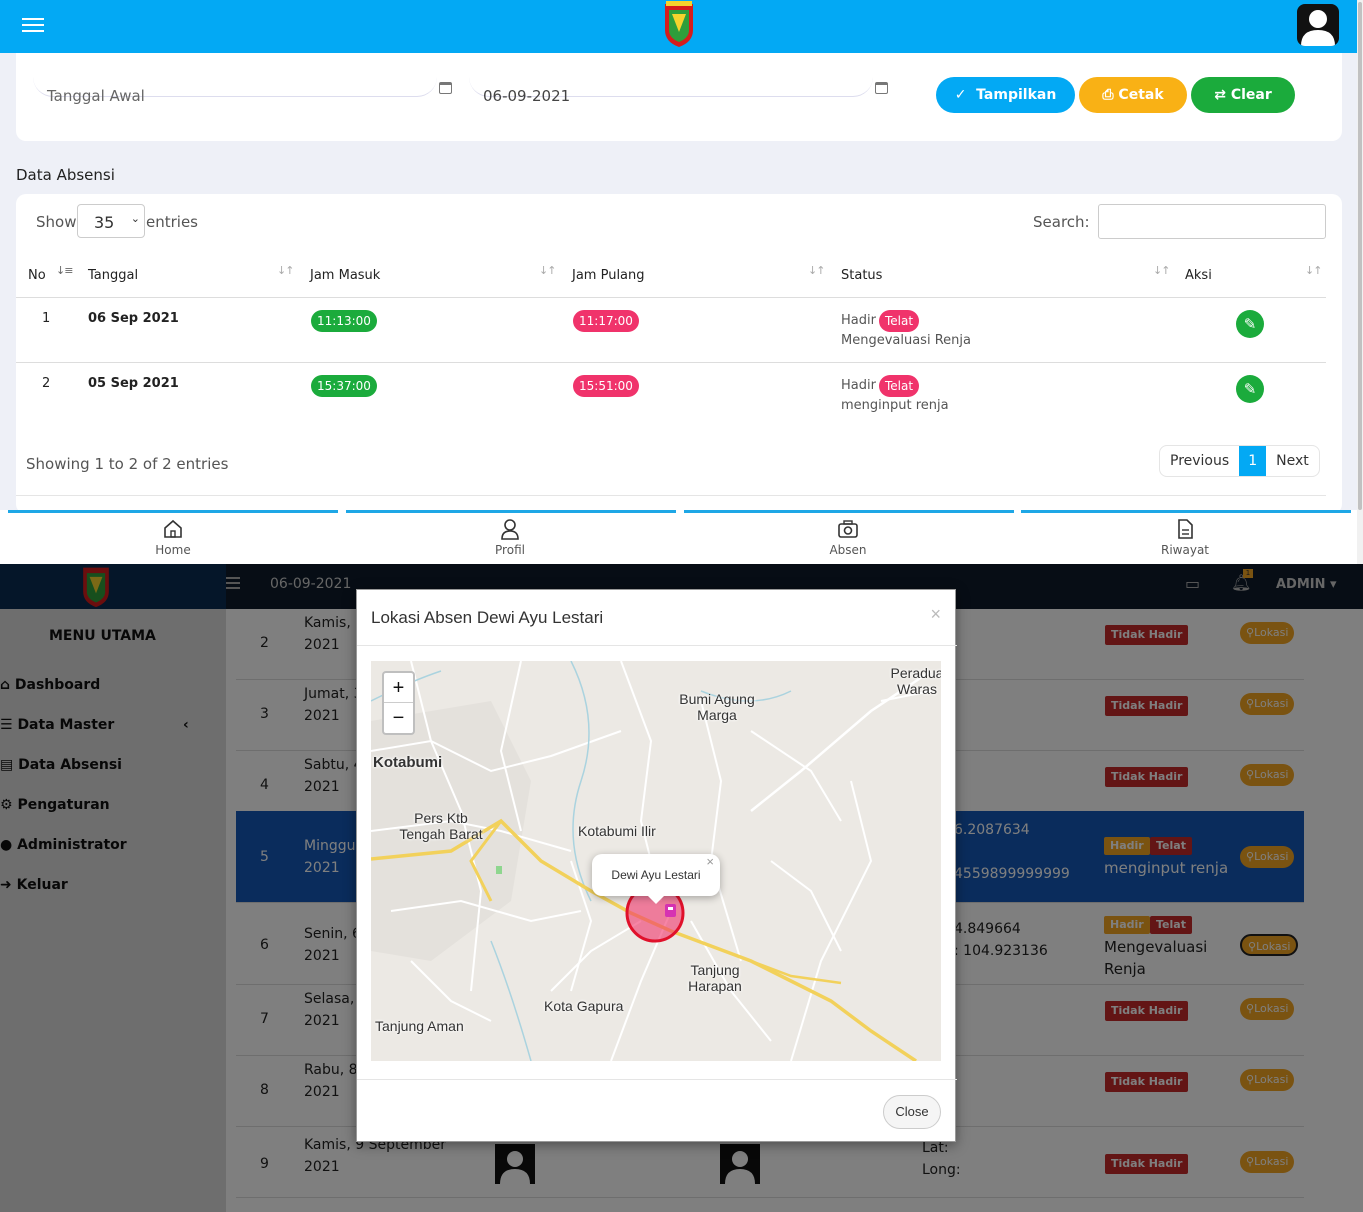  I want to click on nav-absen-label: Absen, so click(848, 550).